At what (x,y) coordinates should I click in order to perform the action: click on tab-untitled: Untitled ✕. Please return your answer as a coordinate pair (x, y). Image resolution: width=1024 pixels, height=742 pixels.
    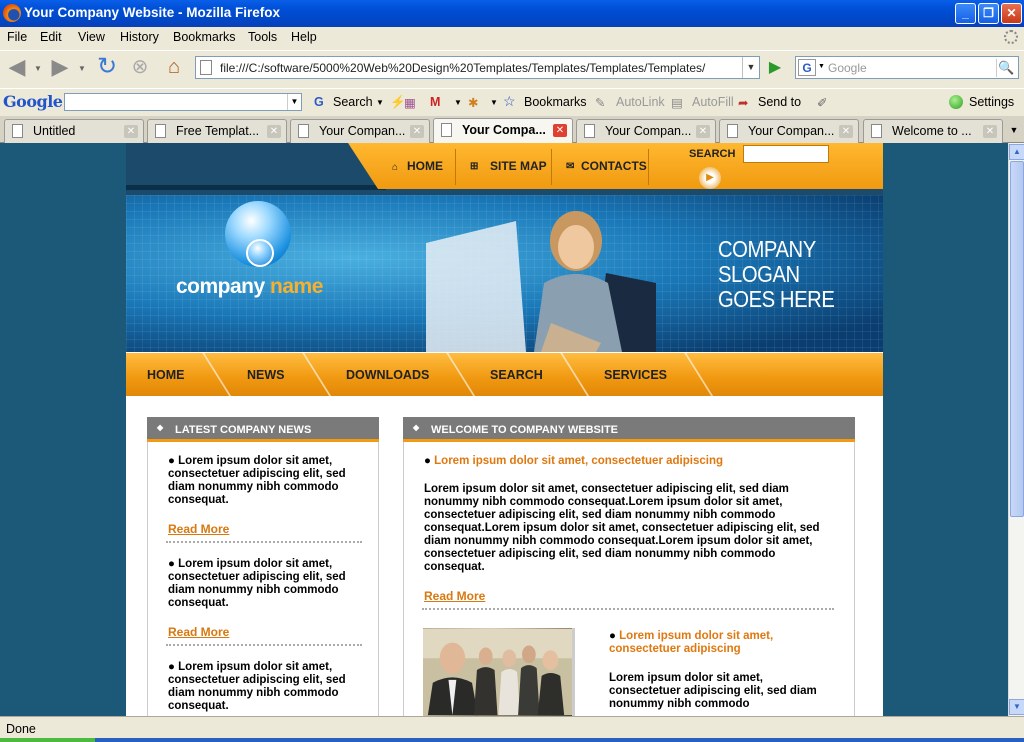
    Looking at the image, I should click on (74, 131).